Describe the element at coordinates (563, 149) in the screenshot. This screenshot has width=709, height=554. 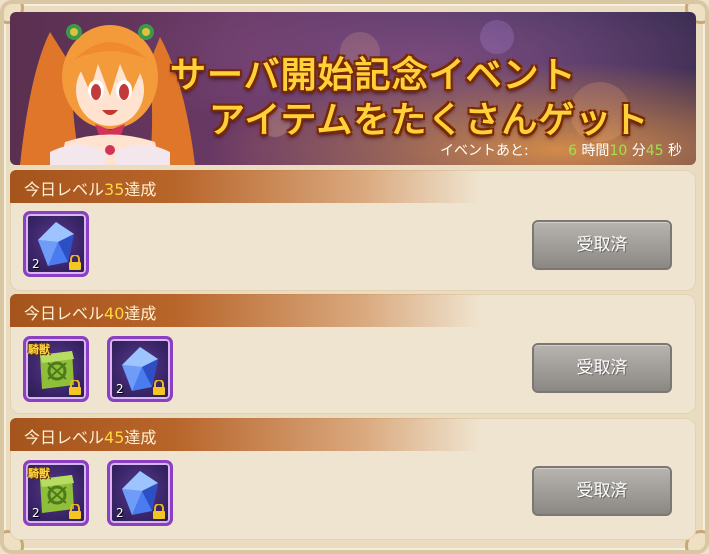
I see `event-countdown: イベントあと: 6 時間10 分45 秒` at that location.